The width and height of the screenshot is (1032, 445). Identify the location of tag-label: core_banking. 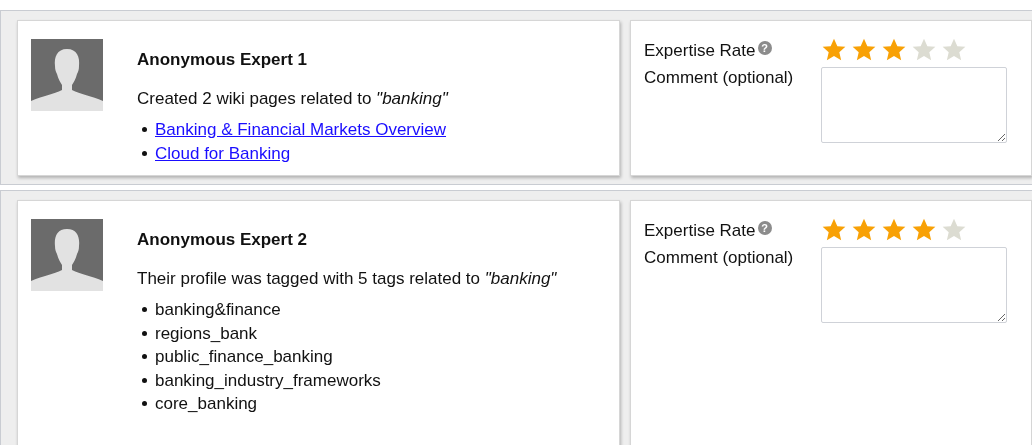
(206, 404).